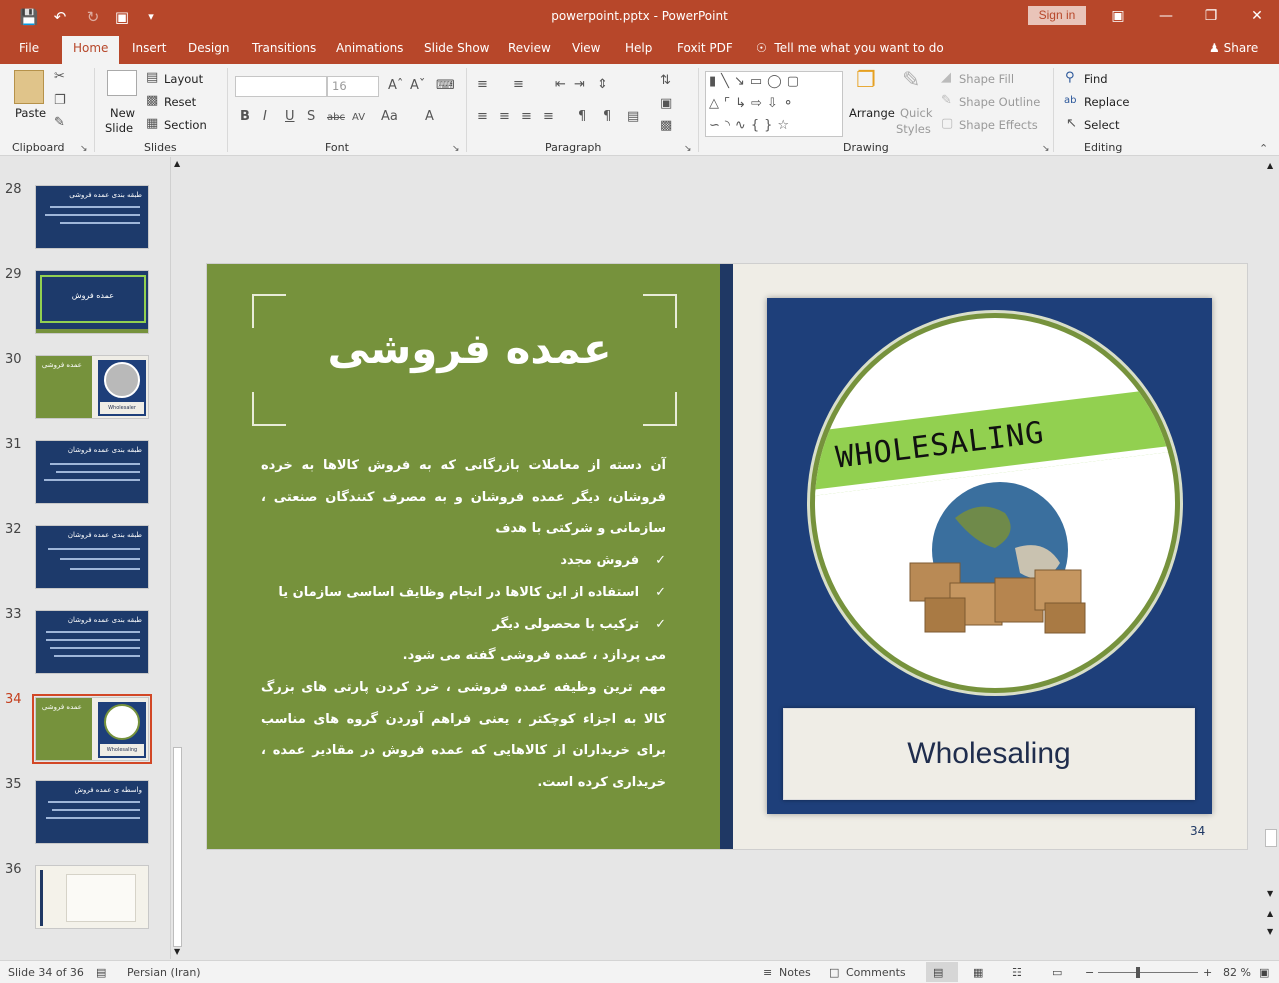  Describe the element at coordinates (177, 558) in the screenshot. I see `thumbnail-scrollbar: ▲ ▼` at that location.